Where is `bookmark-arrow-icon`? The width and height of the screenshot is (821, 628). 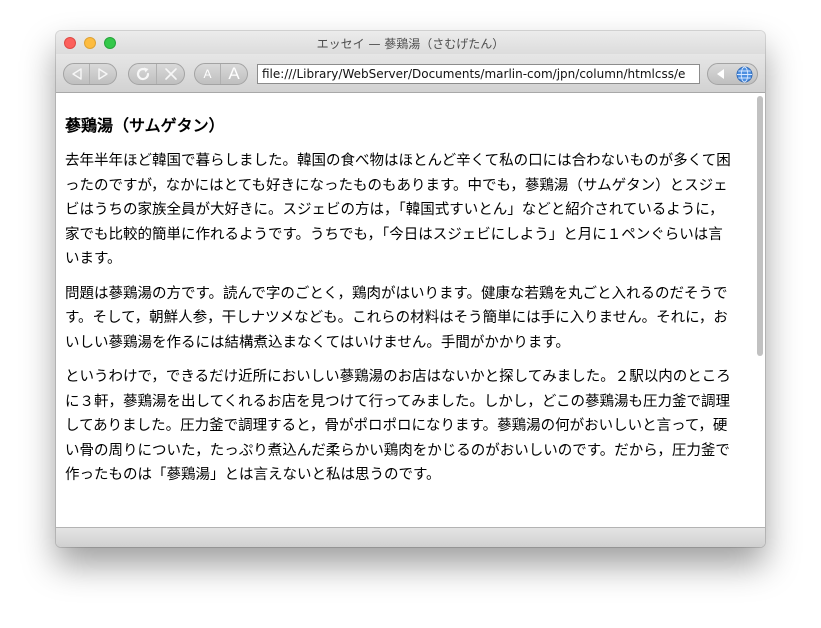 bookmark-arrow-icon is located at coordinates (720, 74).